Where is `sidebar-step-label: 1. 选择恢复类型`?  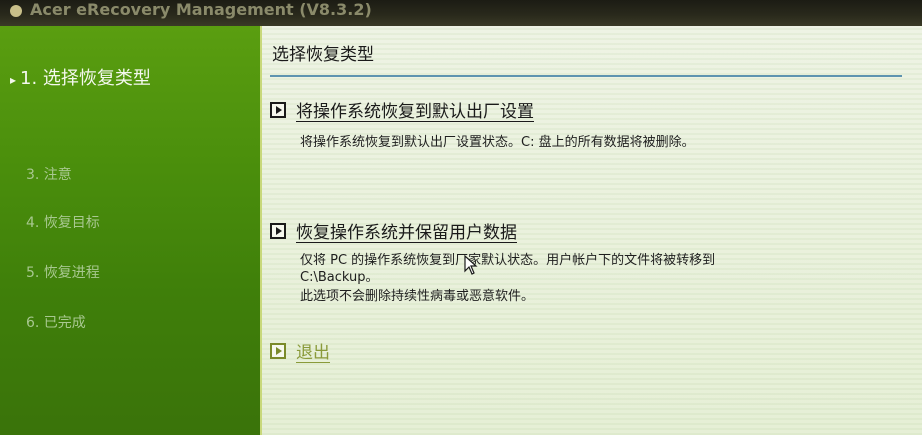 sidebar-step-label: 1. 选择恢复类型 is located at coordinates (85, 78).